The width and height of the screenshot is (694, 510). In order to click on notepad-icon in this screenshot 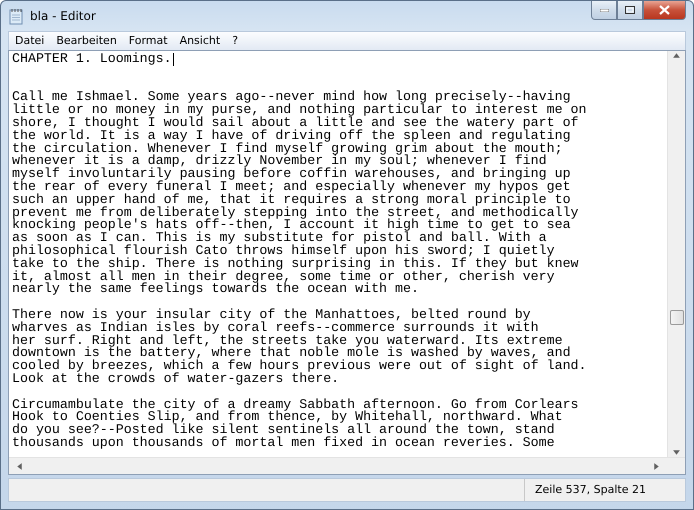, I will do `click(16, 16)`.